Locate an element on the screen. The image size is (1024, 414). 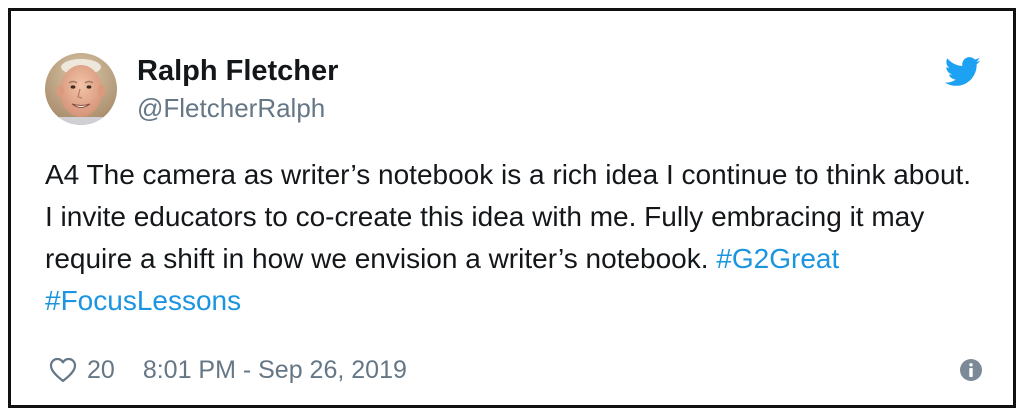
tweet-footer: 20 8:01 PM - Sep 26, 2019 is located at coordinates (516, 370).